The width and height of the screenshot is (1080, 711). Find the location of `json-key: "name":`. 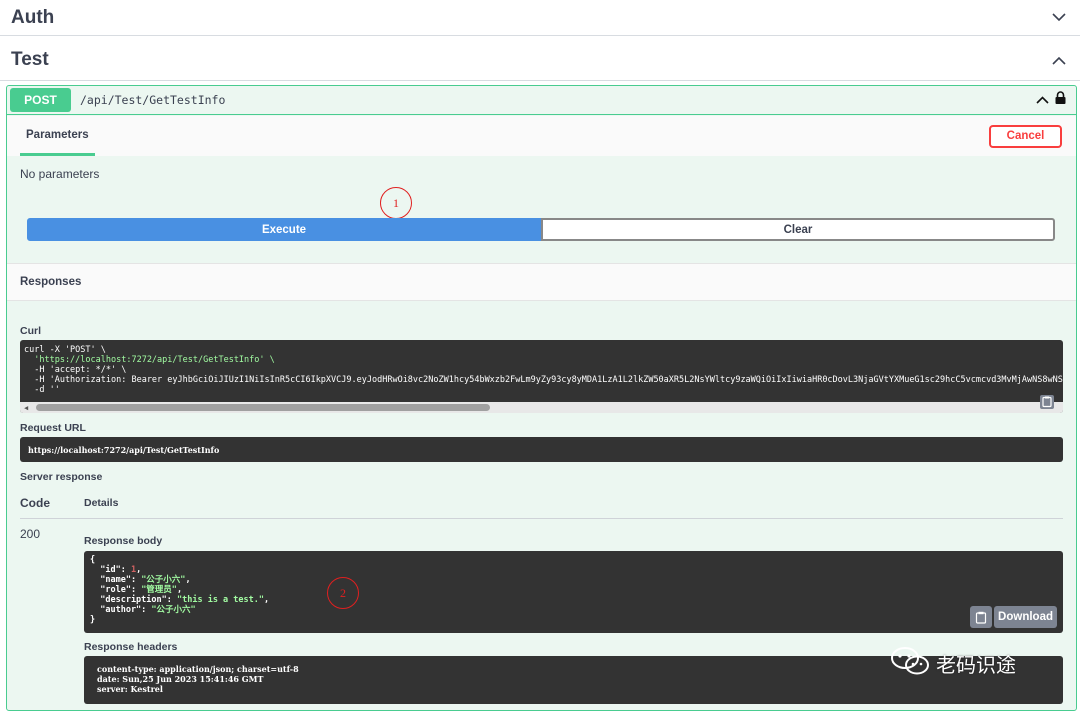

json-key: "name": is located at coordinates (116, 580).